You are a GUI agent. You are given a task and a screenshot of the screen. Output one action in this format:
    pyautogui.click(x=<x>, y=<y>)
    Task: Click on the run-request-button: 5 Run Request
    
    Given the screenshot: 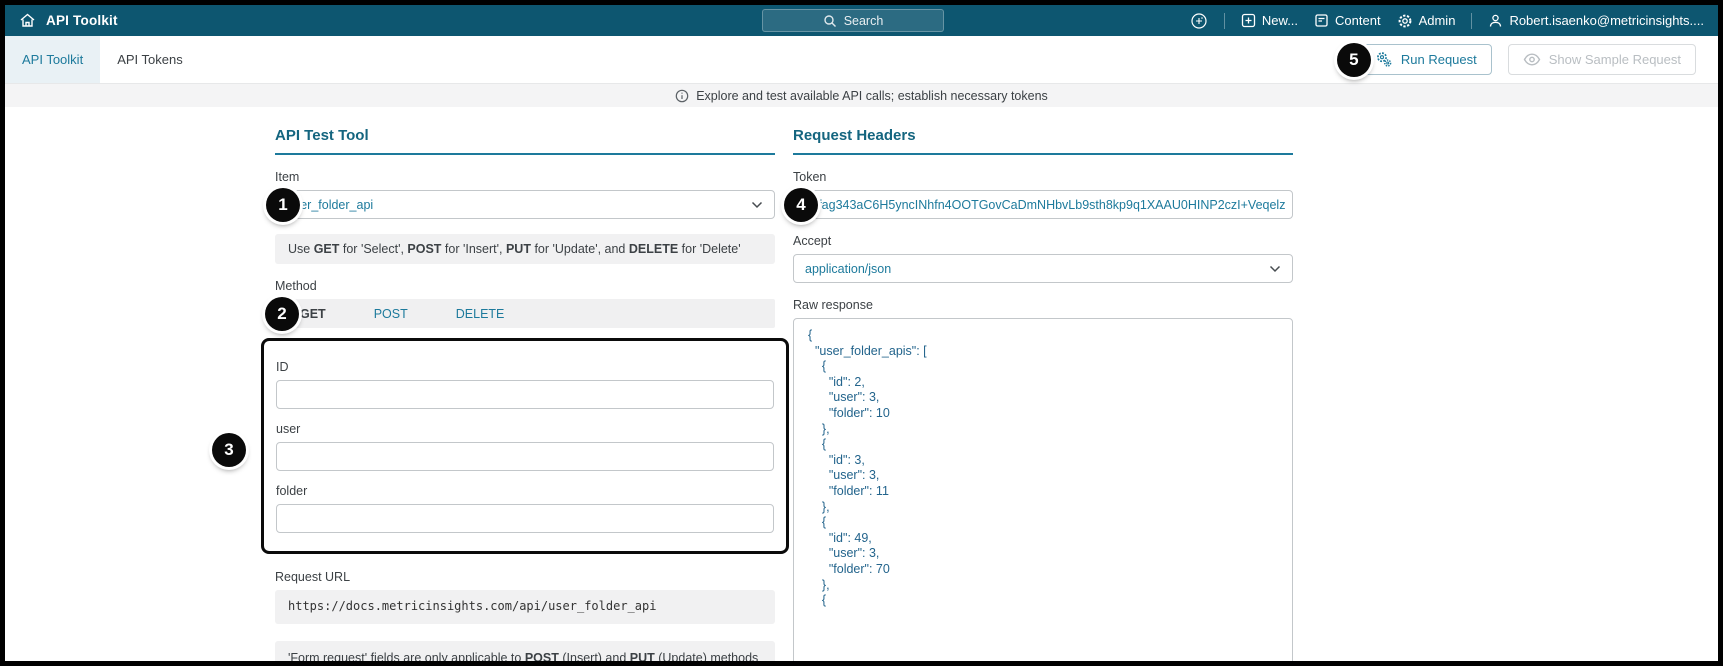 What is the action you would take?
    pyautogui.click(x=1414, y=59)
    